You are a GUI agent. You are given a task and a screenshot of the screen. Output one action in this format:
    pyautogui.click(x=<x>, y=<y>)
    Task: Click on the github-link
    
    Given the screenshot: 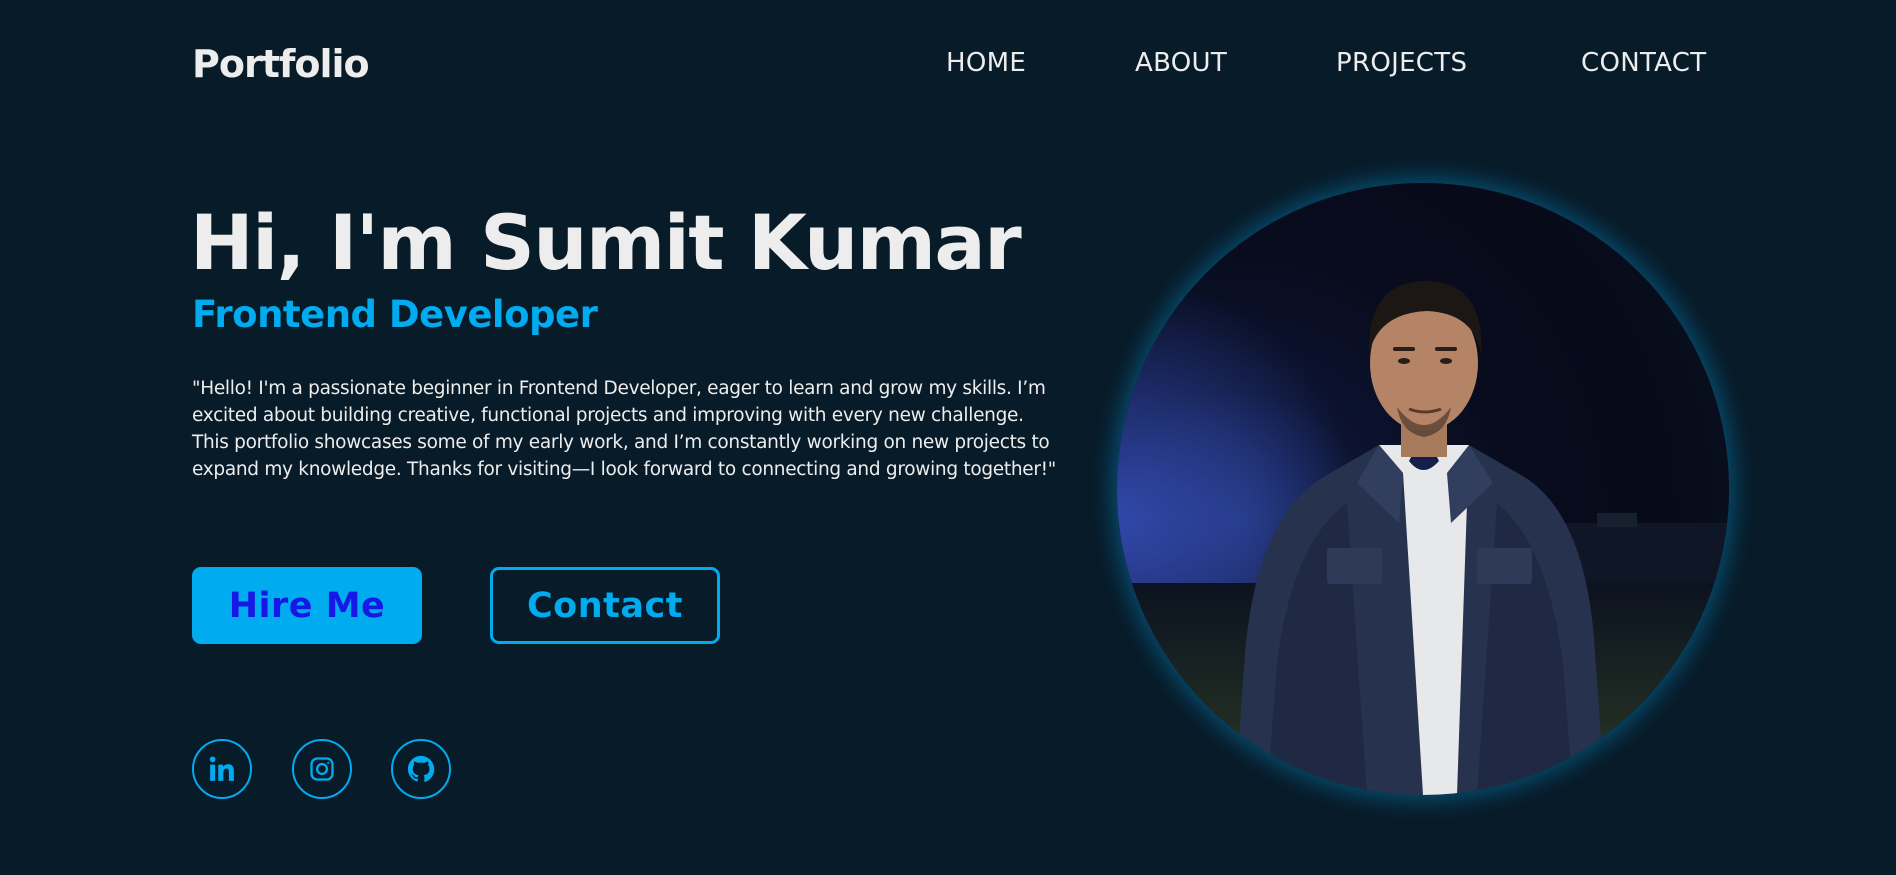 What is the action you would take?
    pyautogui.click(x=421, y=769)
    